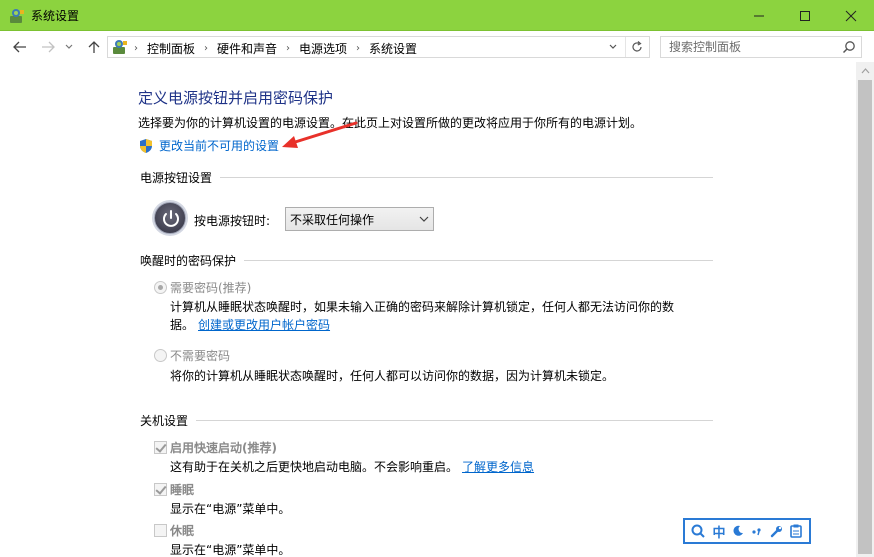  What do you see at coordinates (320, 134) in the screenshot?
I see `annotation-arrow-icon` at bounding box center [320, 134].